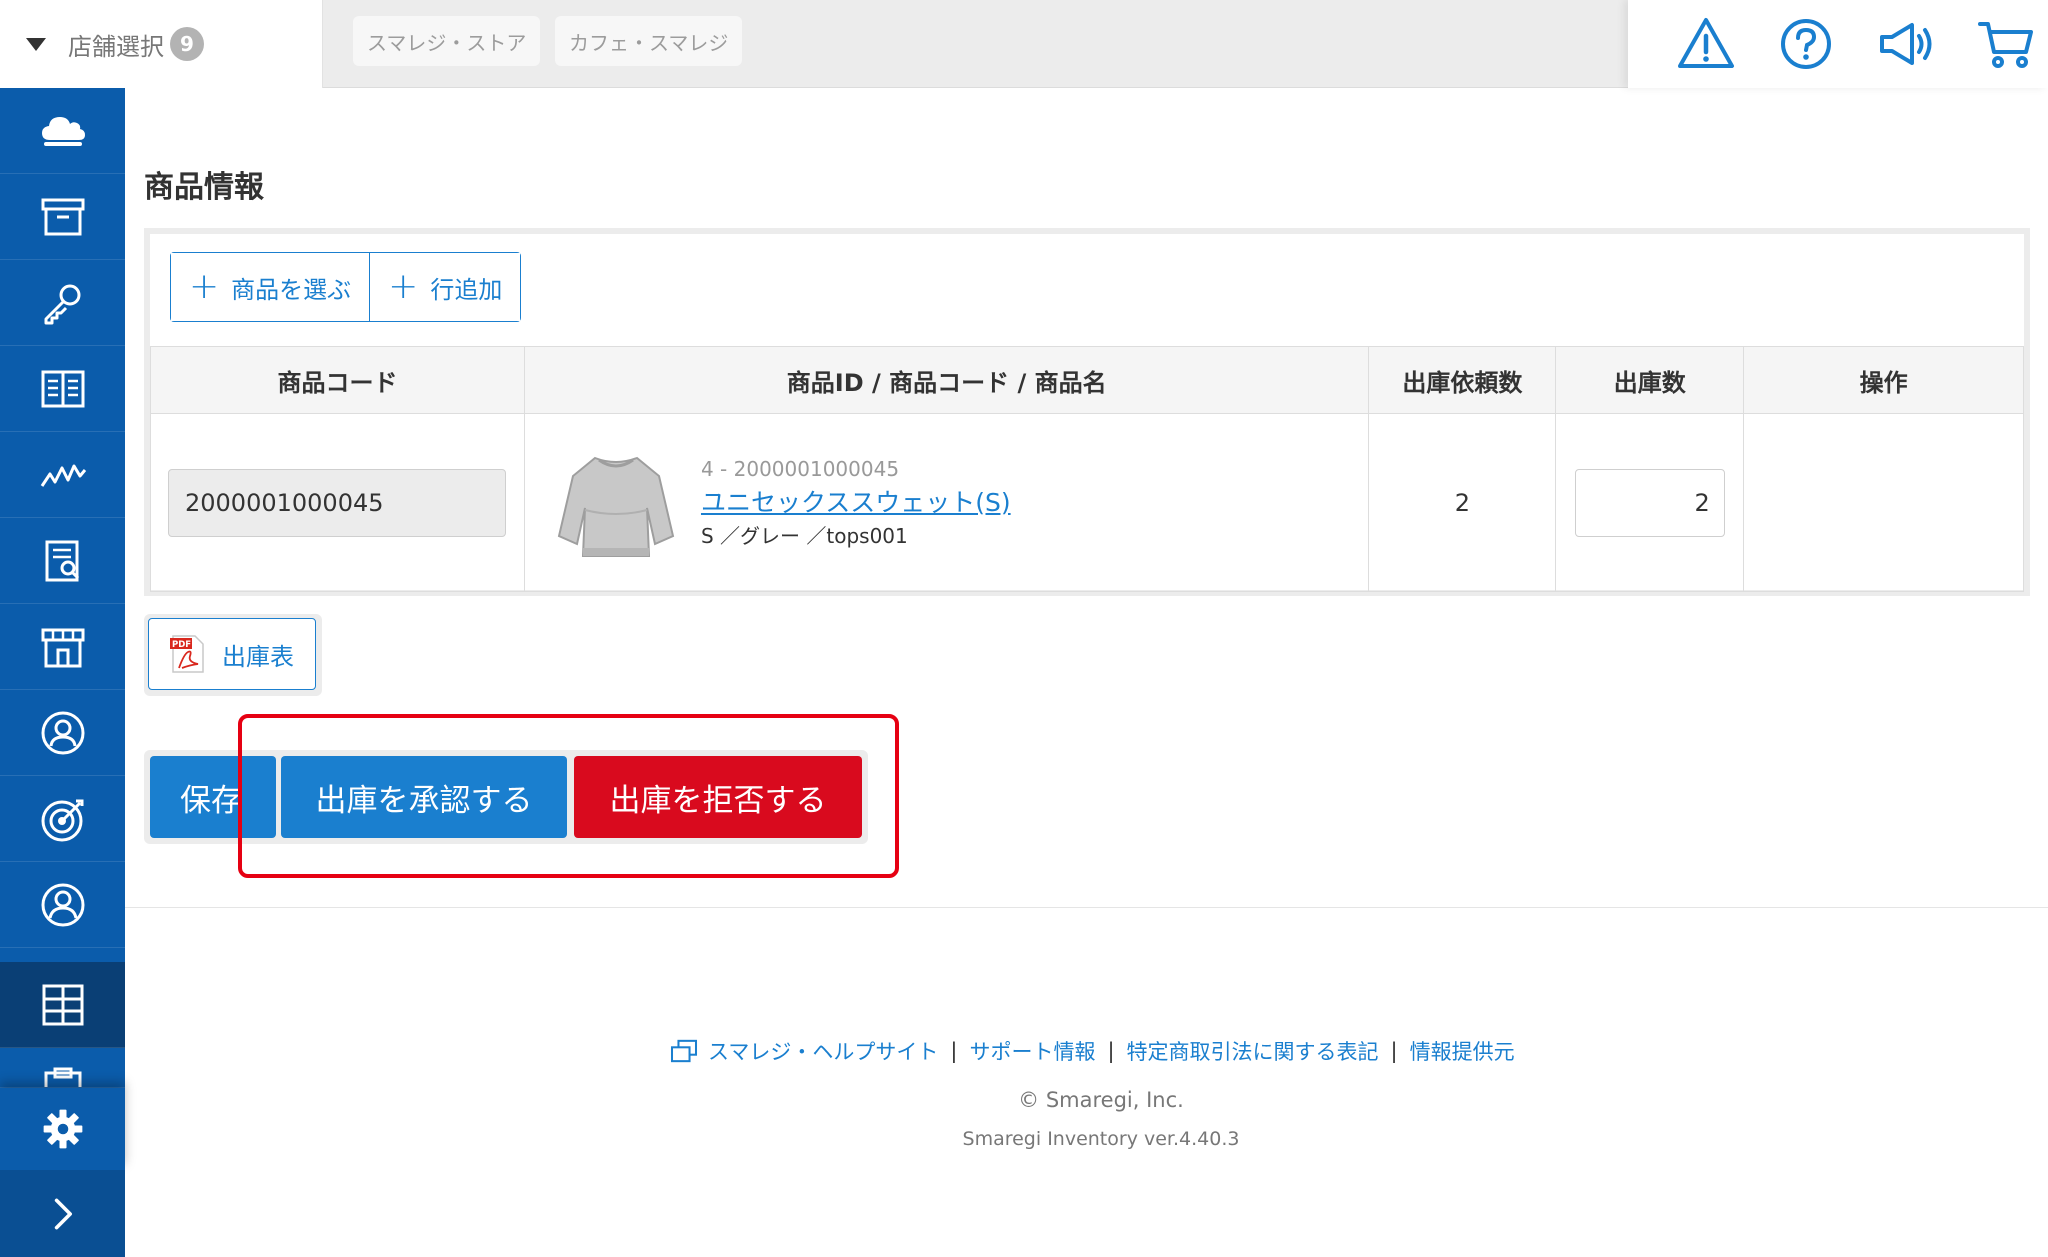  I want to click on select-product-button: + 商品を選ぶ, so click(270, 287).